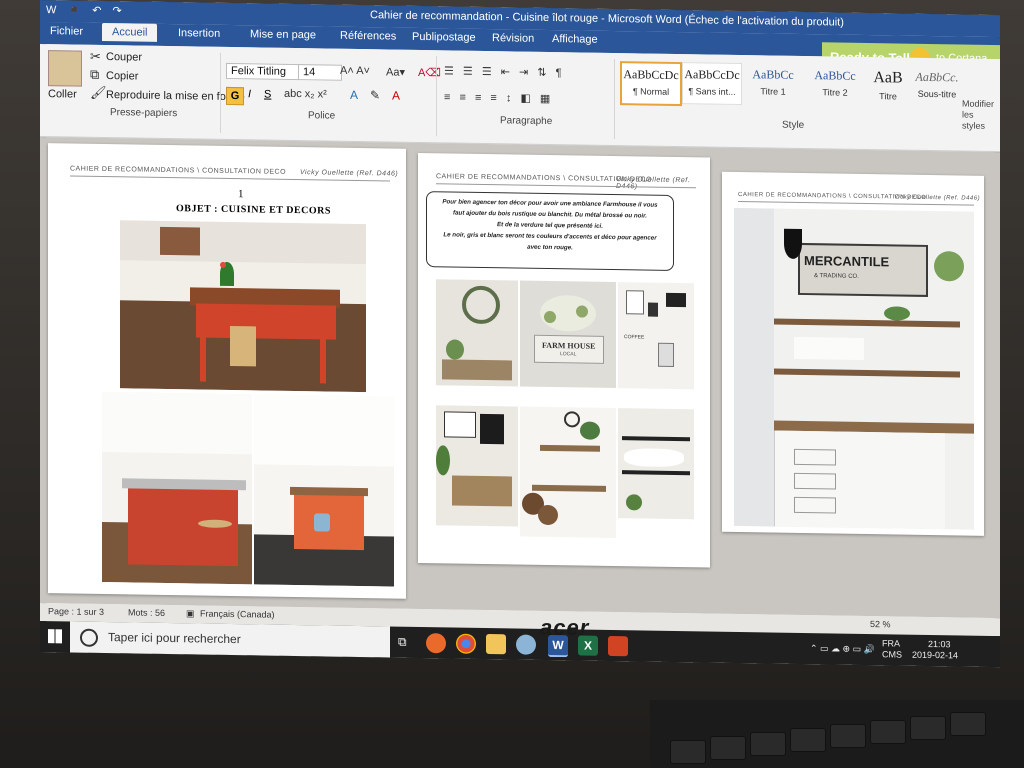 Image resolution: width=1024 pixels, height=768 pixels. What do you see at coordinates (526, 644) in the screenshot?
I see `photos-icon` at bounding box center [526, 644].